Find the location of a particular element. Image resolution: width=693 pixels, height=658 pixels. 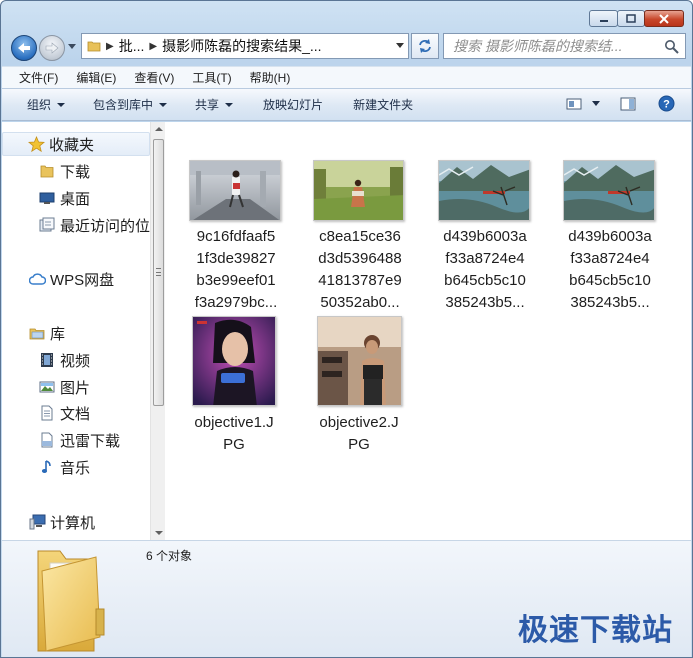

file-name-line: objective2.J is located at coordinates (359, 422).